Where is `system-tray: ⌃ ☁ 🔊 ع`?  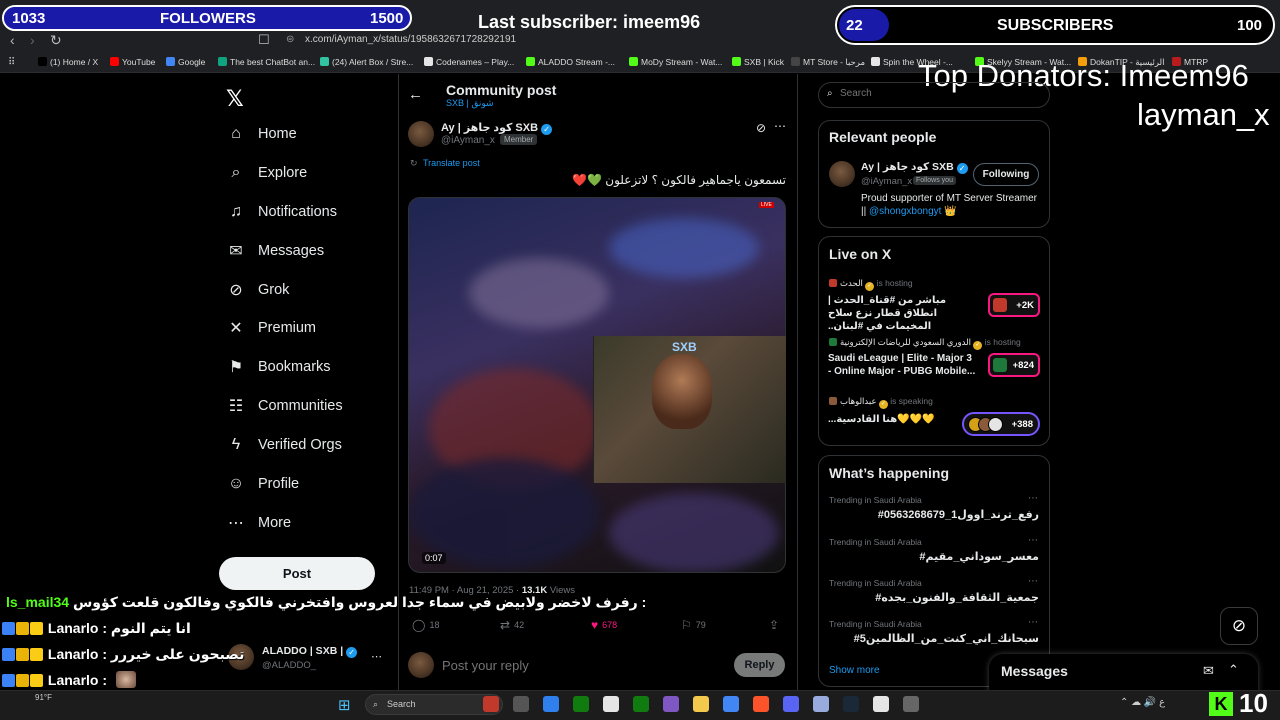
system-tray: ⌃ ☁ 🔊 ع is located at coordinates (1142, 702).